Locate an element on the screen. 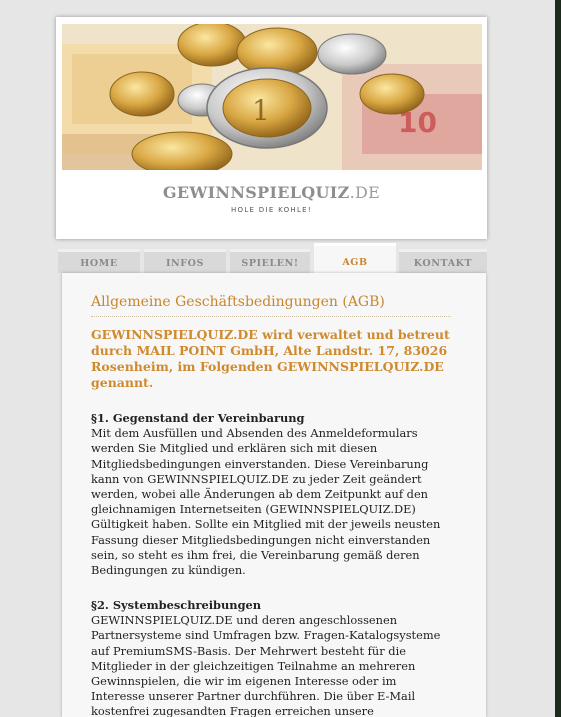 This screenshot has width=561, height=717. main-navigation: HOME INFOS SPIELEN! AGB KONTAKT is located at coordinates (274, 258).